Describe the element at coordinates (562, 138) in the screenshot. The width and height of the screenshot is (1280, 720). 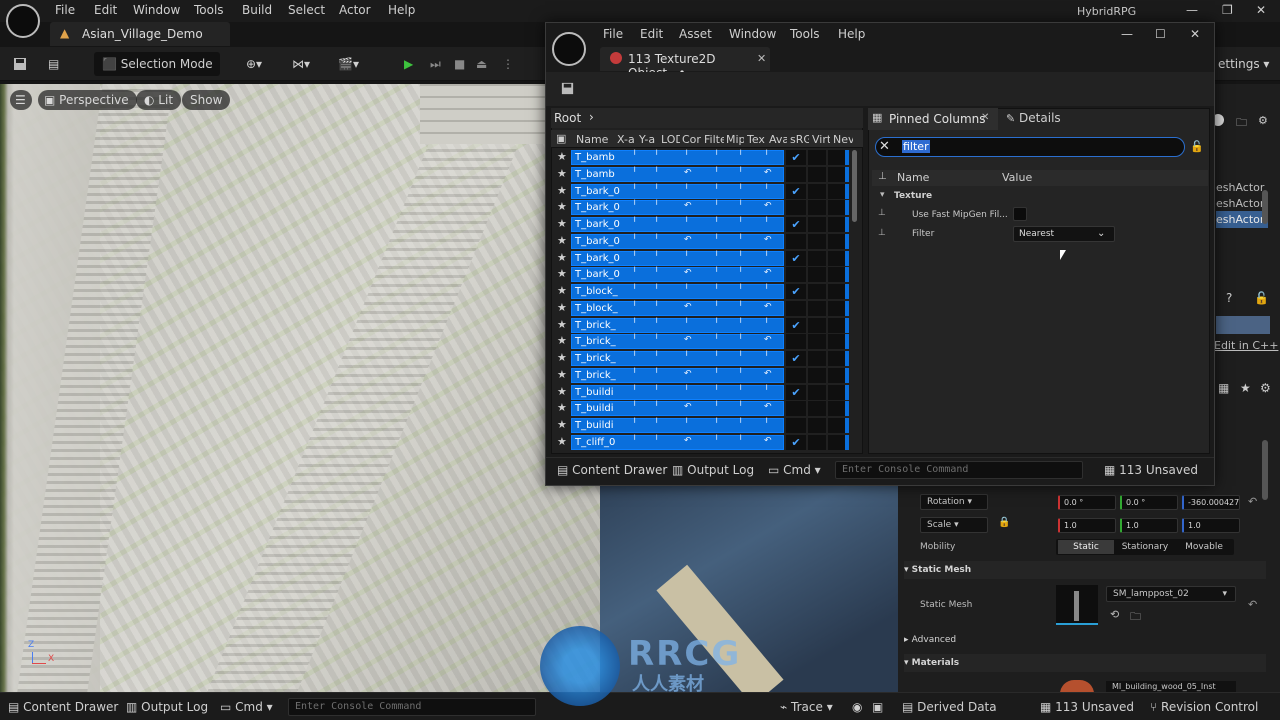
I see `save-column-icon: ▣` at that location.